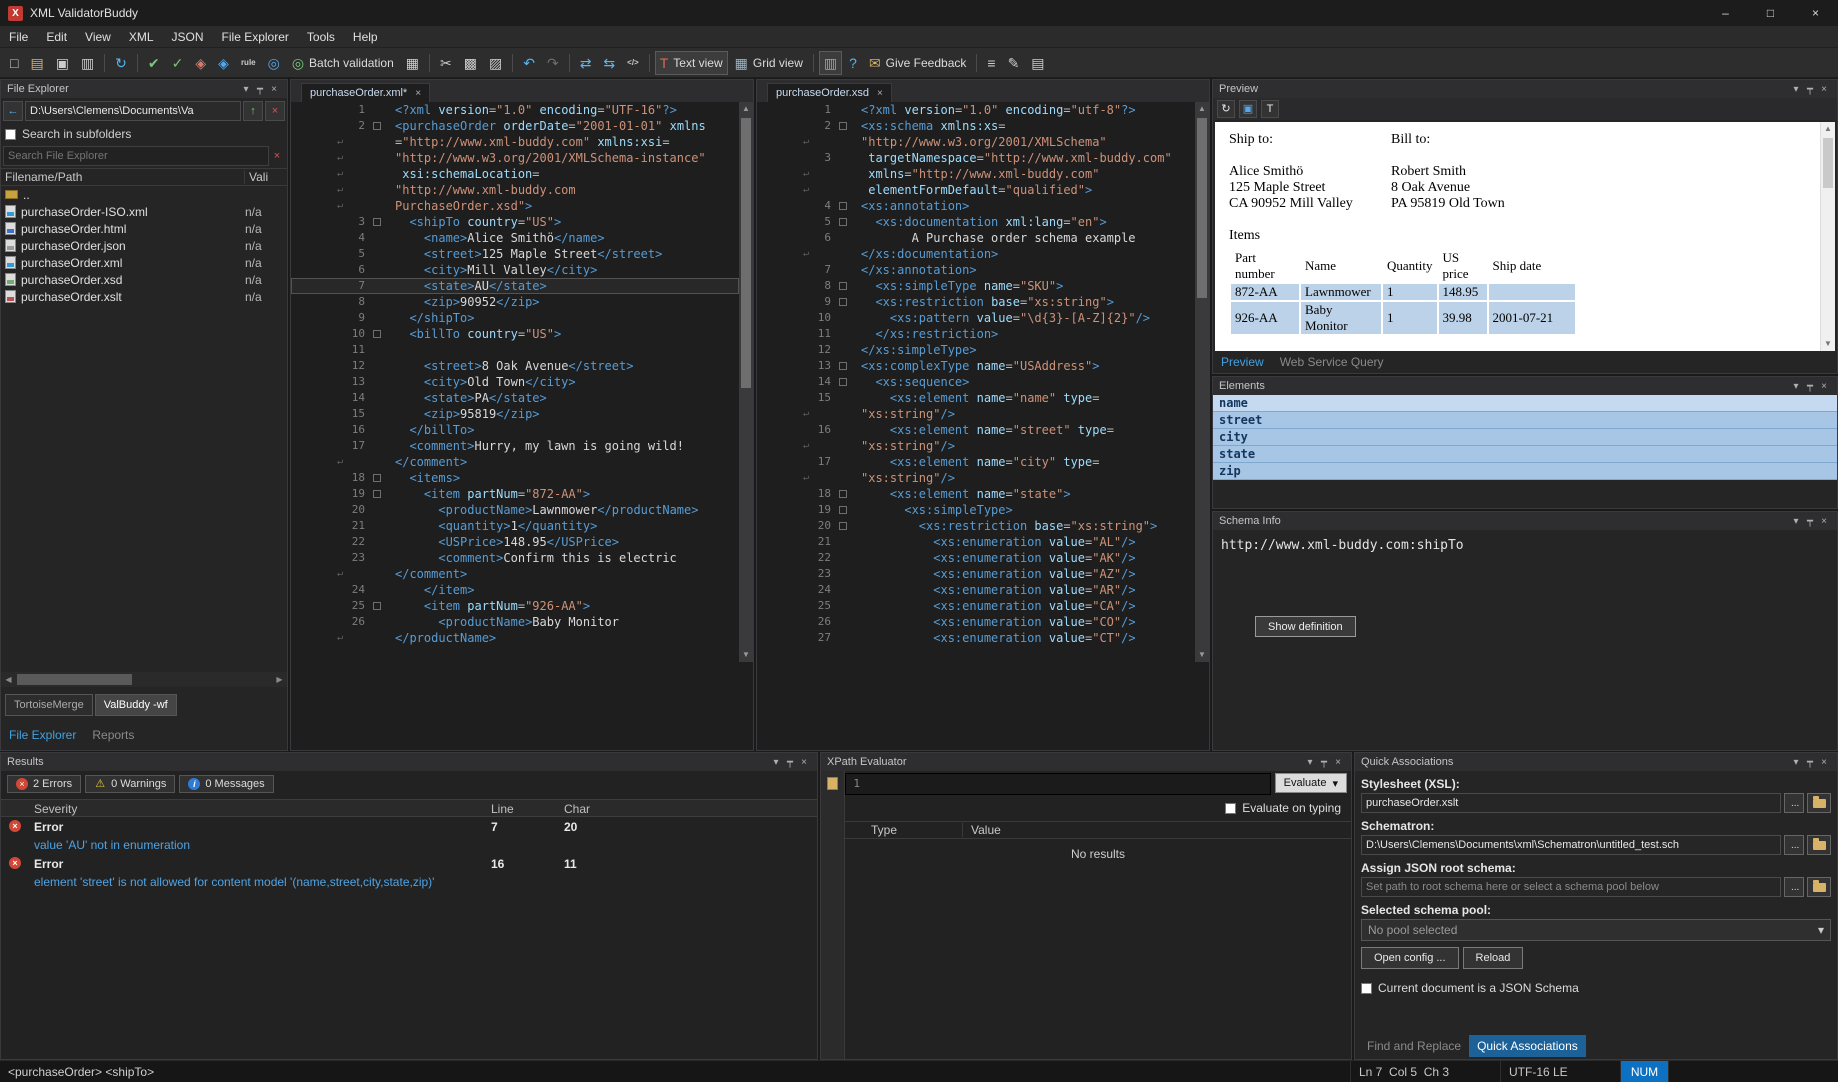 This screenshot has width=1838, height=1082. What do you see at coordinates (976, 254) in the screenshot?
I see `editor-line: ↵ </xs:documentation>` at bounding box center [976, 254].